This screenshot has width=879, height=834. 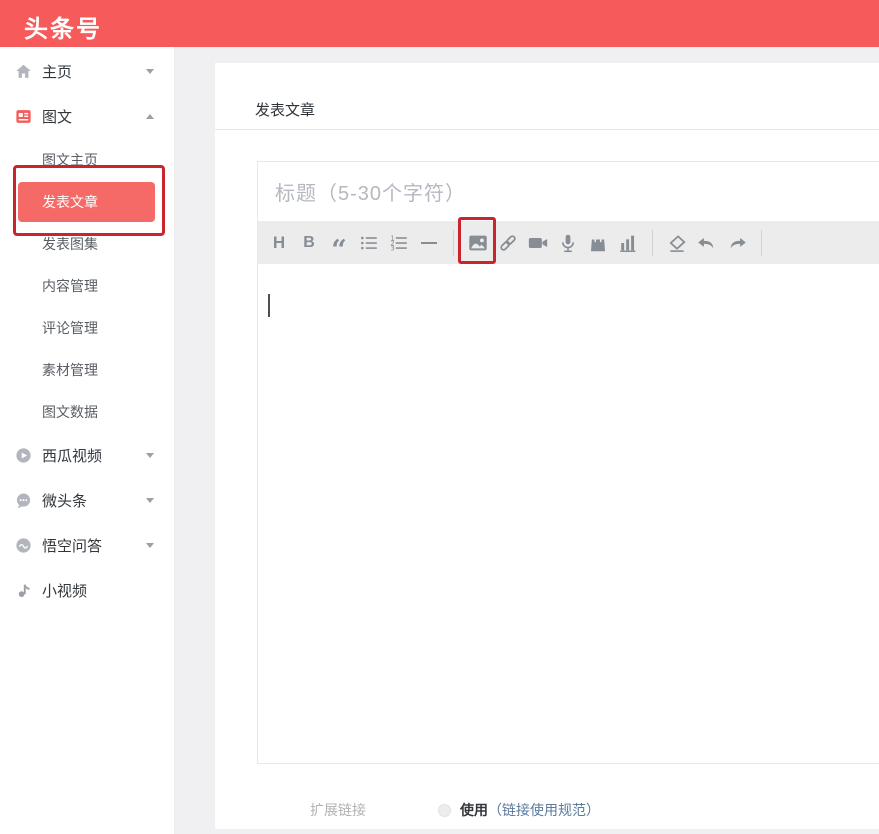 What do you see at coordinates (309, 242) in the screenshot?
I see `bold-icon: B` at bounding box center [309, 242].